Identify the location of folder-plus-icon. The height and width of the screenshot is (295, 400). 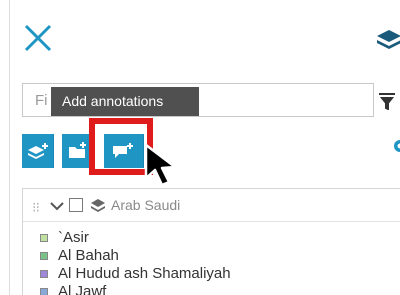
(77, 150).